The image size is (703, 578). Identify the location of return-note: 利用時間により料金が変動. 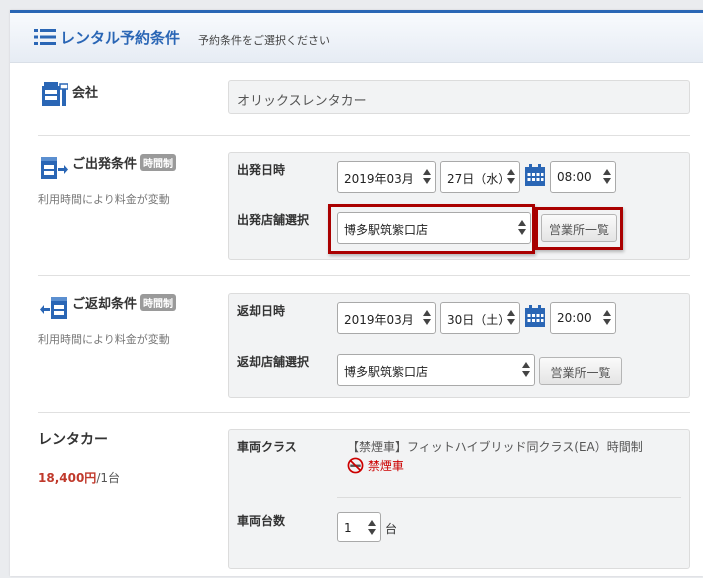
(104, 339).